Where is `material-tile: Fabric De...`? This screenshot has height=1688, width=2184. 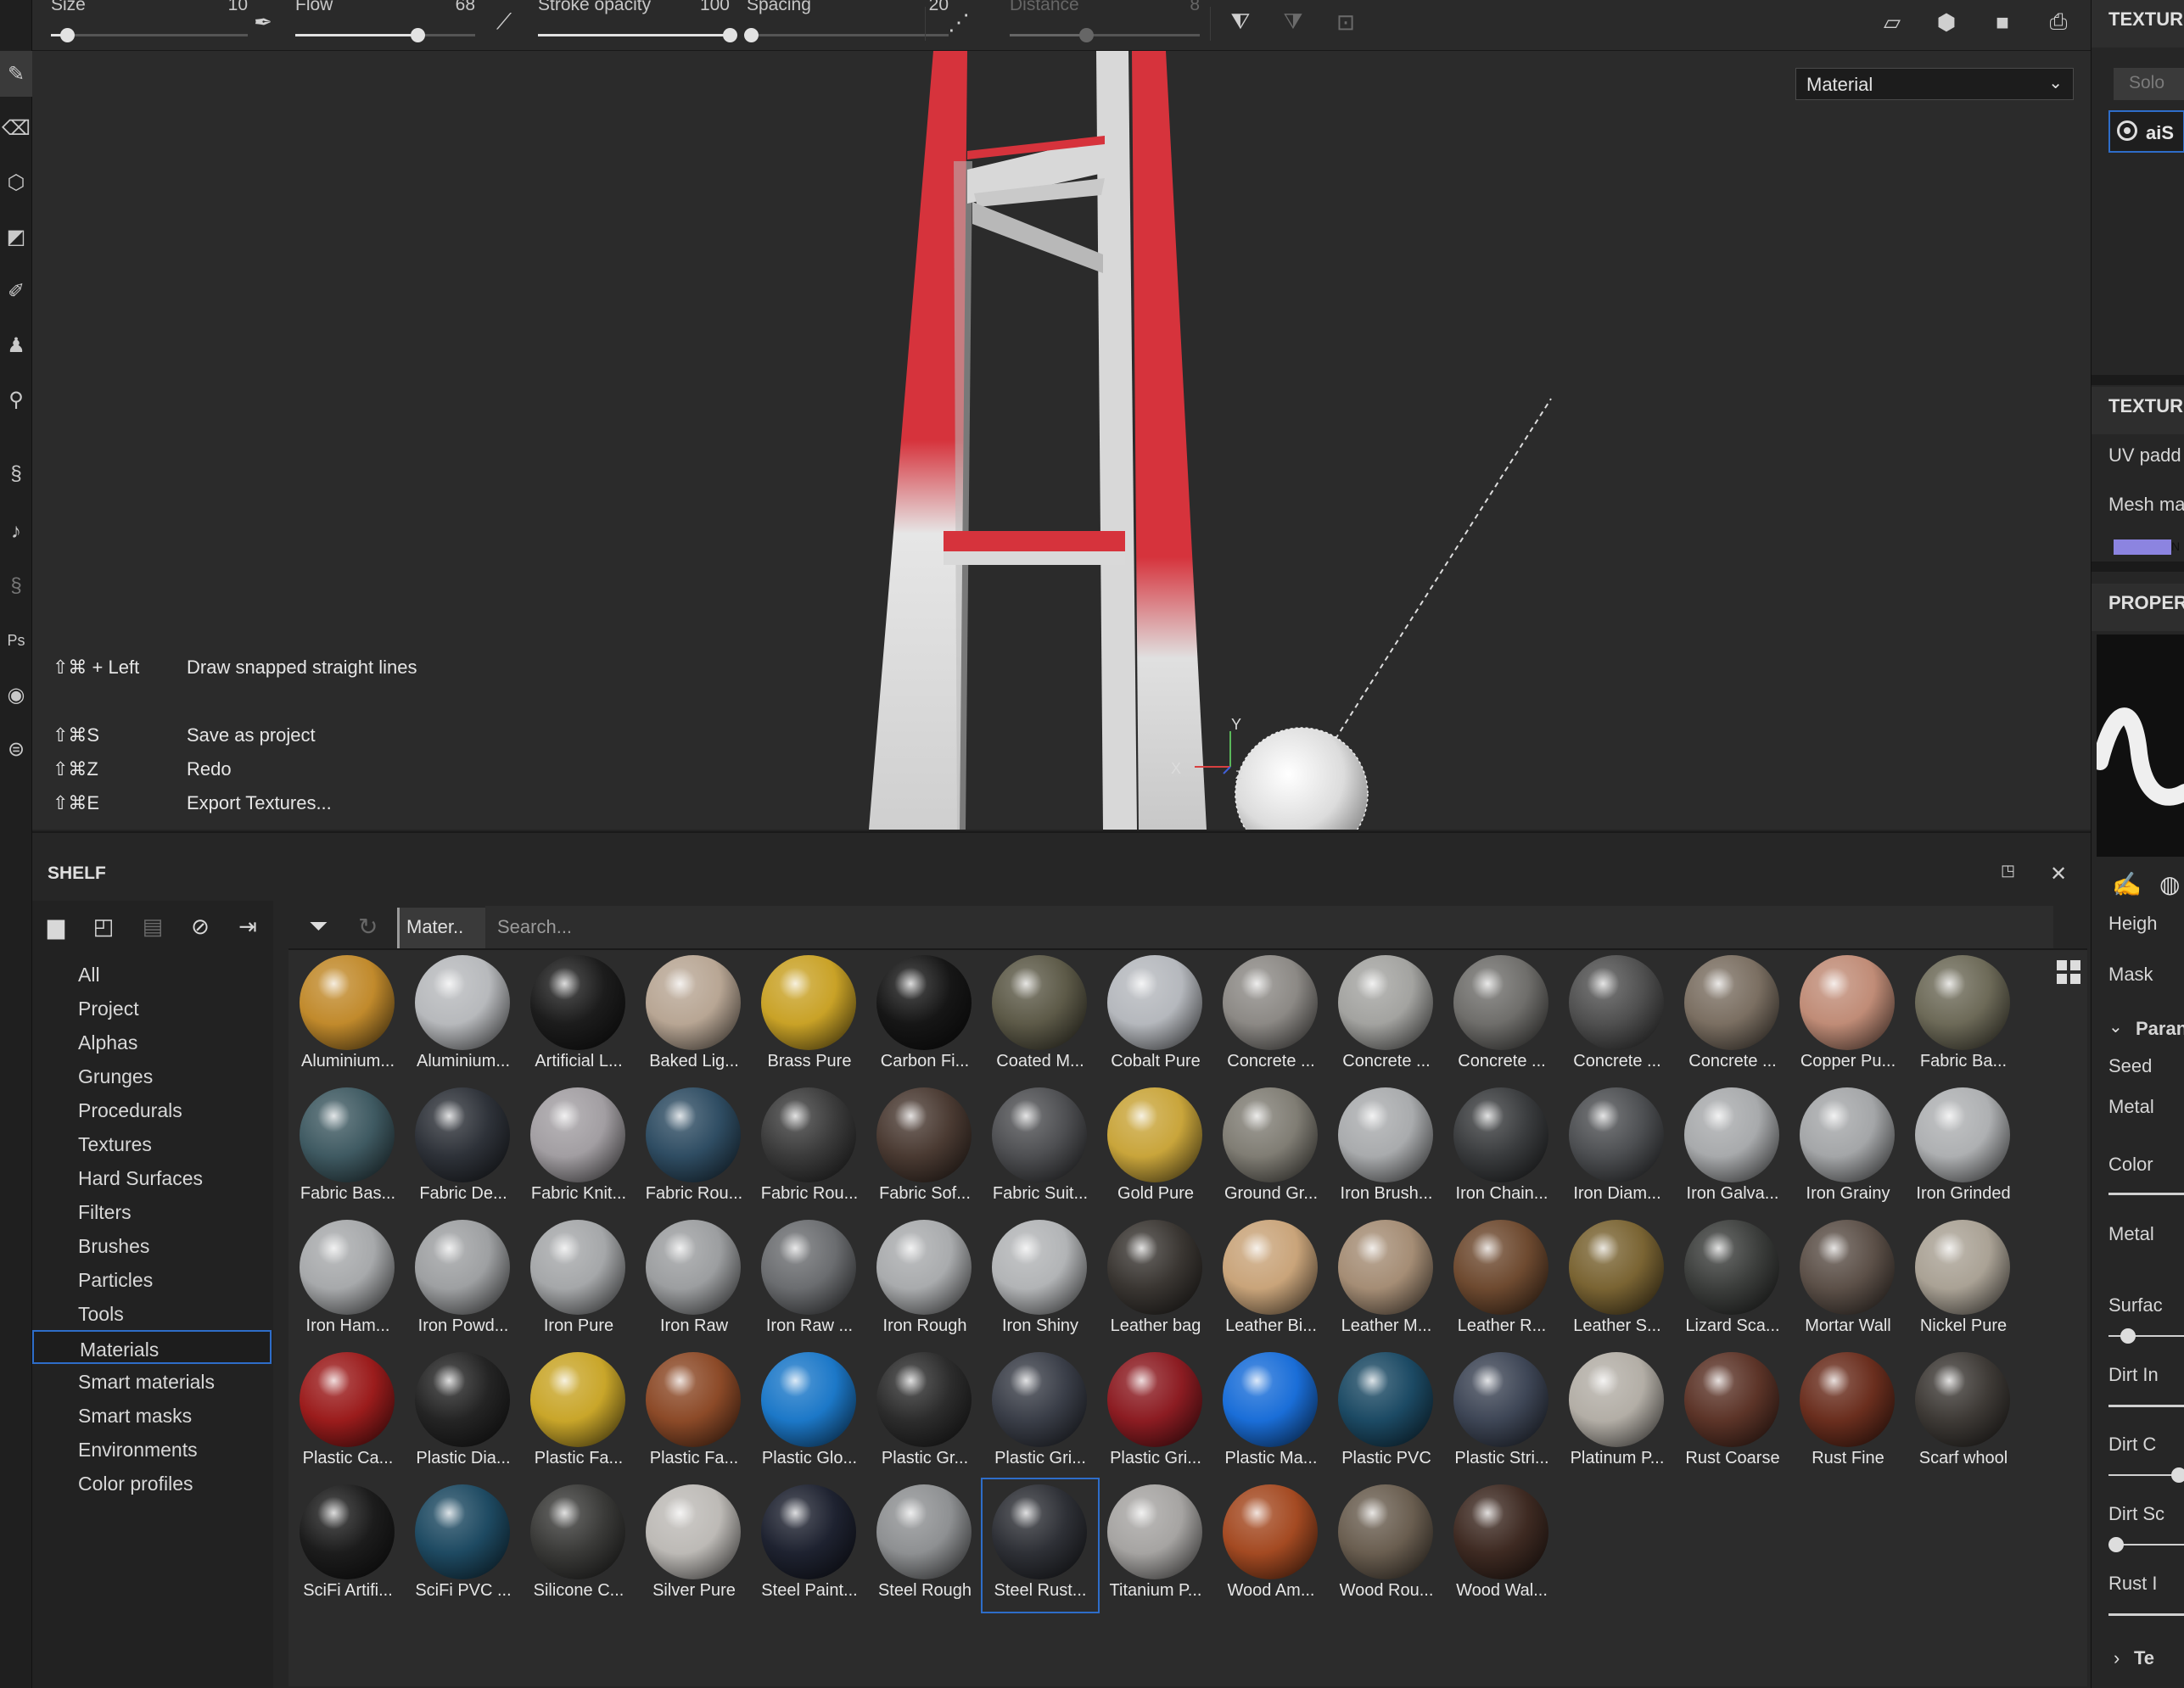
material-tile: Fabric De... is located at coordinates (463, 1148).